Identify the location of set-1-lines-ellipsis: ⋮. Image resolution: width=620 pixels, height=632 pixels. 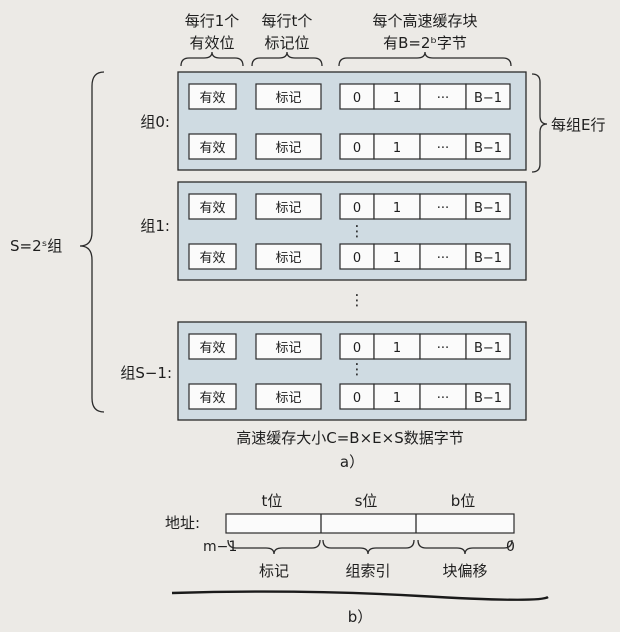
(357, 231).